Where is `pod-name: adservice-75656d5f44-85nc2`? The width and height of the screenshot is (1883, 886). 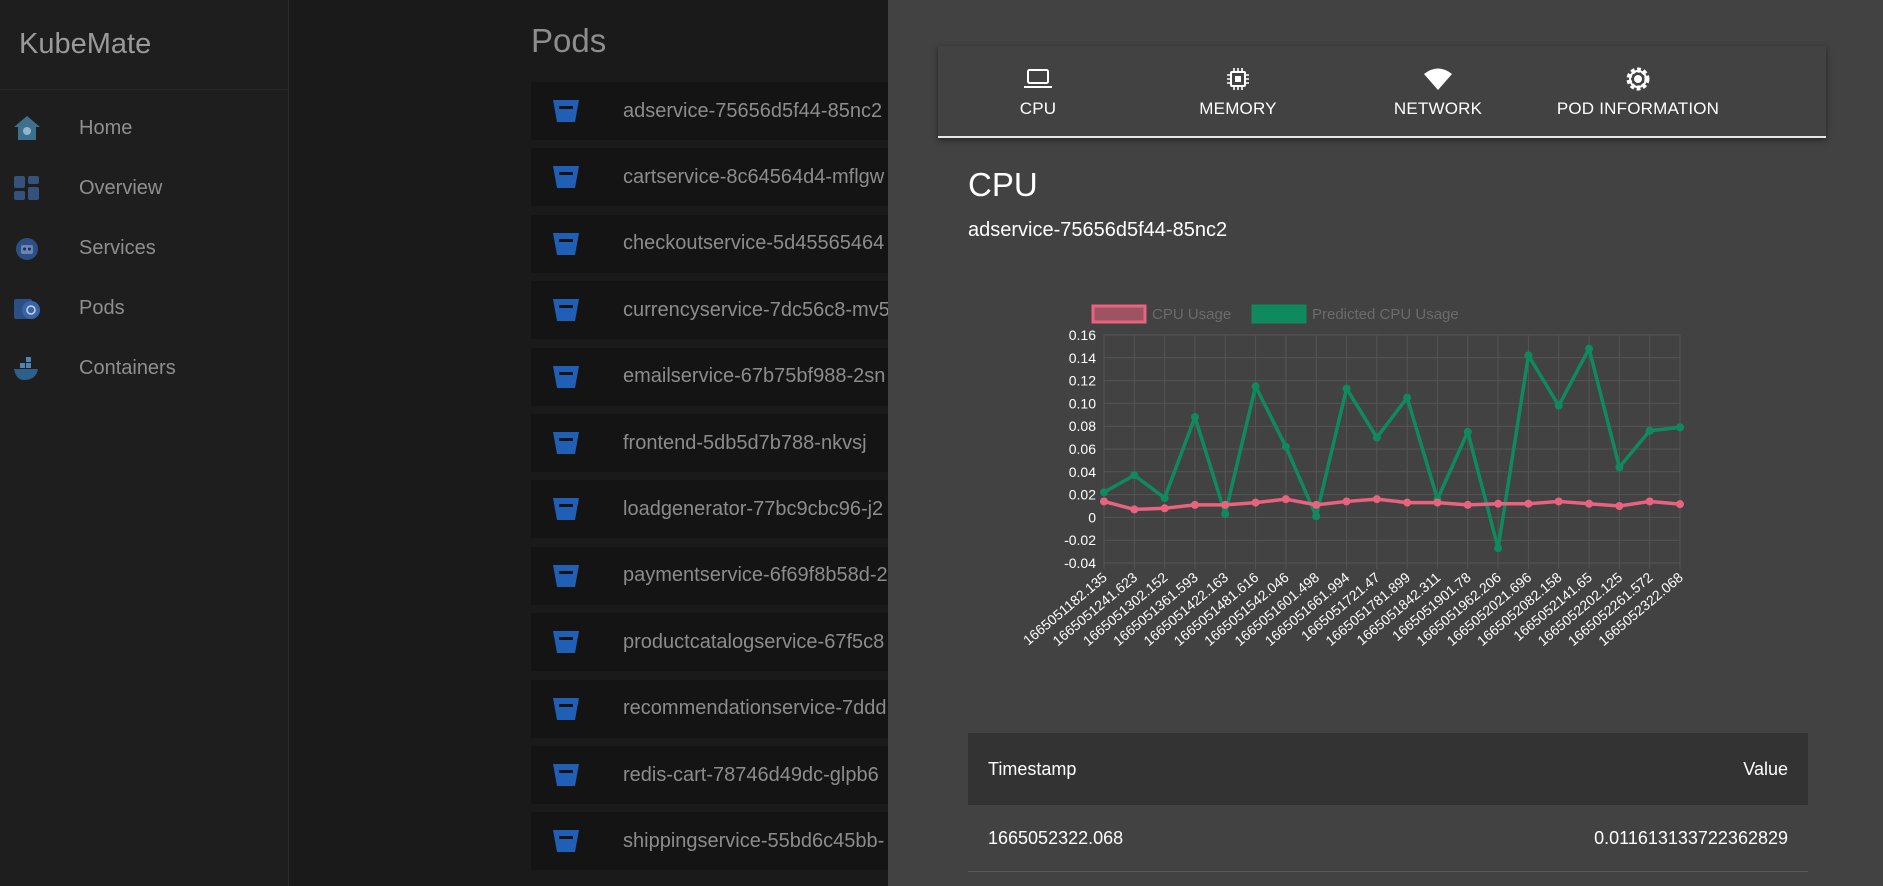
pod-name: adservice-75656d5f44-85nc2 is located at coordinates (1098, 230).